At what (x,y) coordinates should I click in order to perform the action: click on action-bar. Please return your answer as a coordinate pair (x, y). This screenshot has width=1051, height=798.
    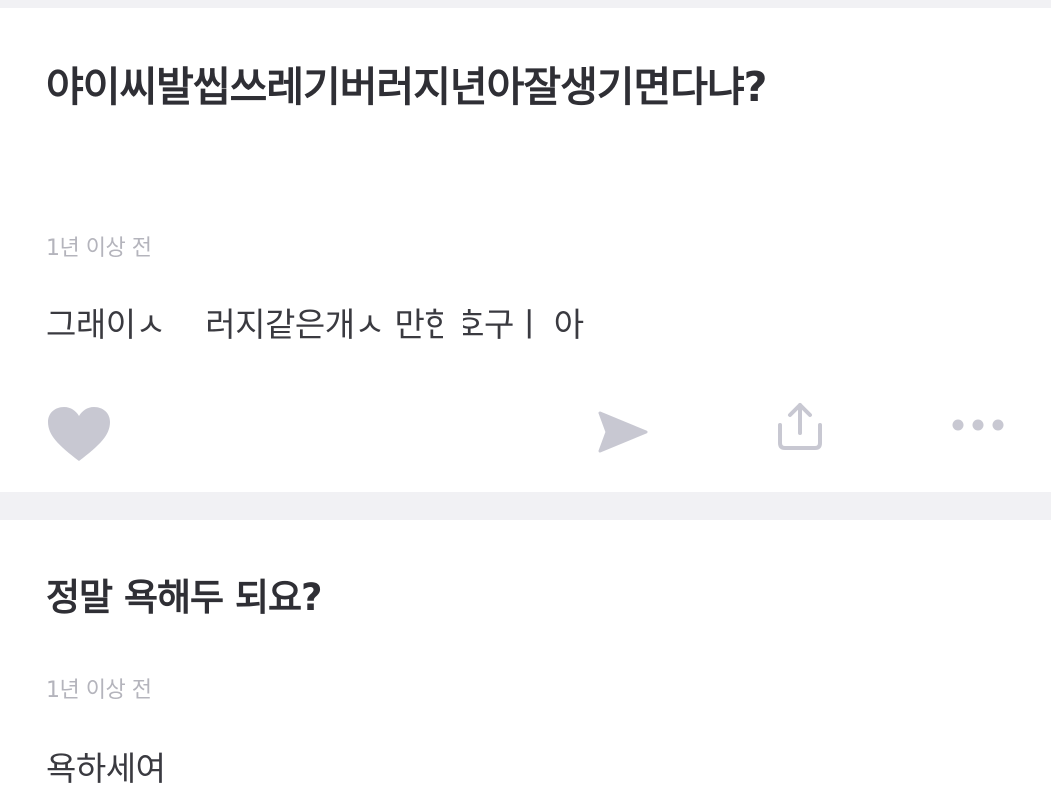
    Looking at the image, I should click on (525, 427).